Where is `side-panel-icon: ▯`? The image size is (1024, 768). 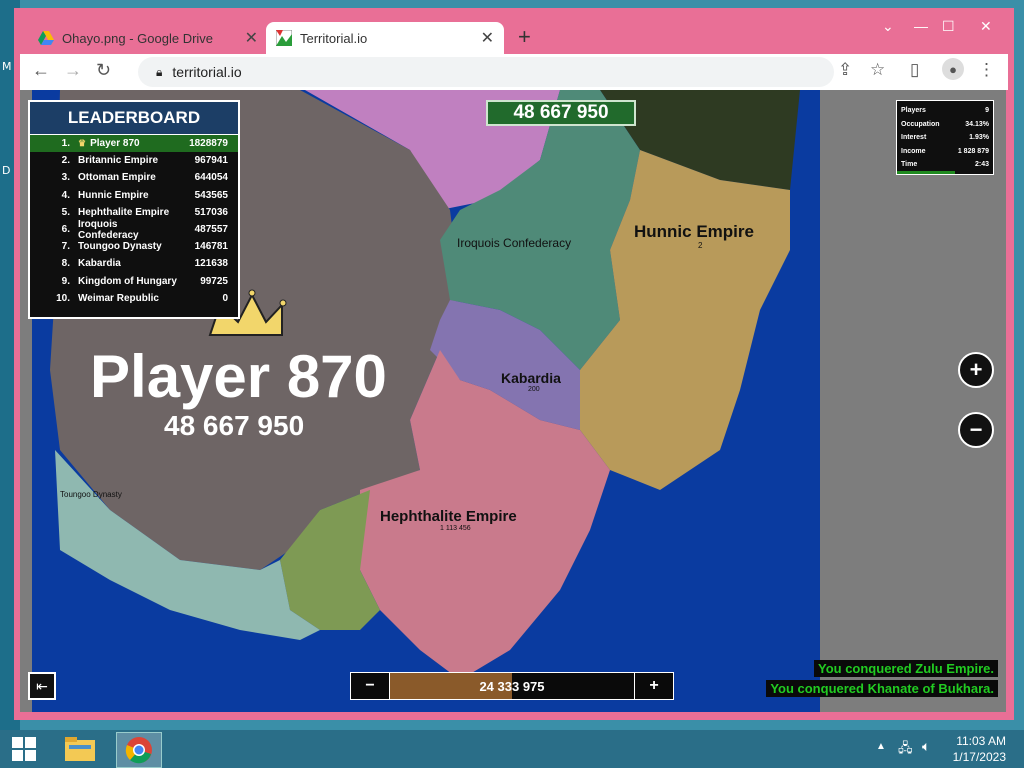
side-panel-icon: ▯ is located at coordinates (914, 70).